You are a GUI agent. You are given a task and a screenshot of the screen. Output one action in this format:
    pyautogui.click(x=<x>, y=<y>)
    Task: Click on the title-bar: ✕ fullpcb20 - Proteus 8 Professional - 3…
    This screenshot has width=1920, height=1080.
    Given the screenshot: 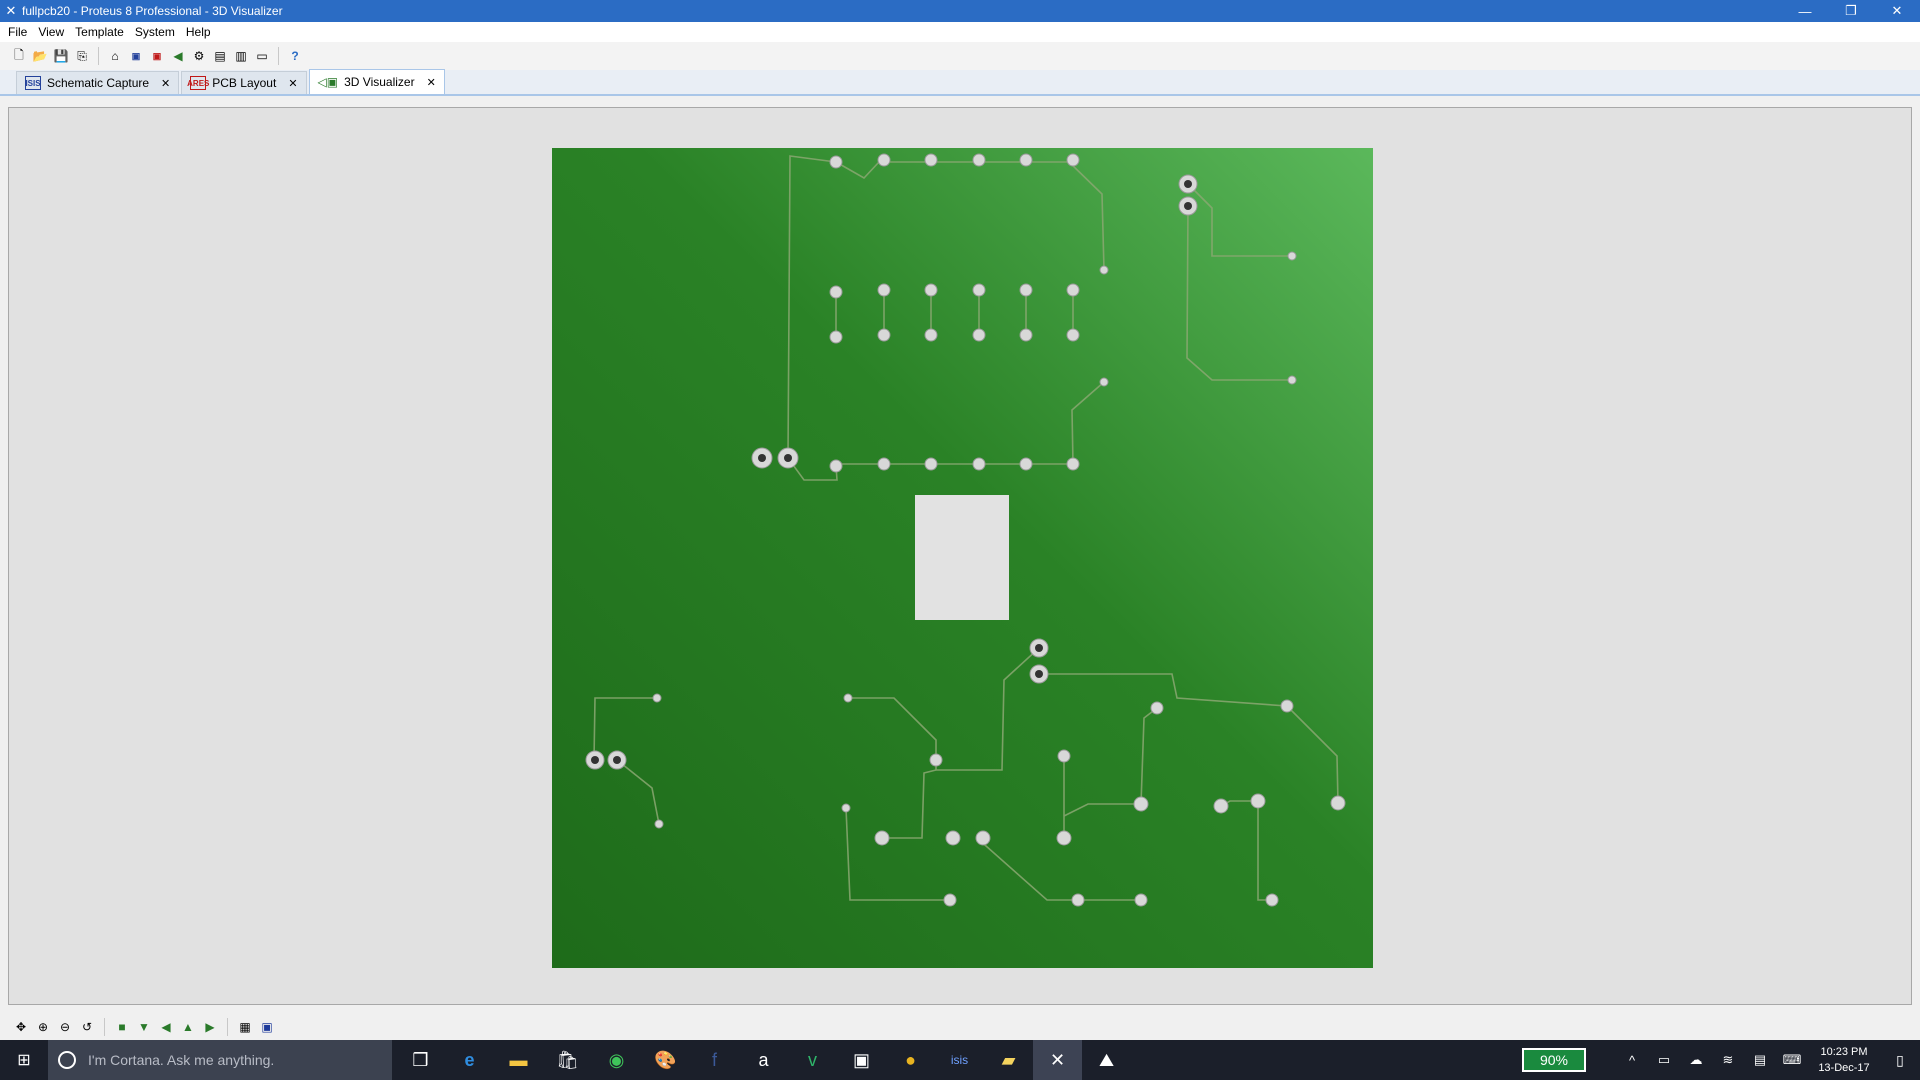 What is the action you would take?
    pyautogui.click(x=960, y=11)
    